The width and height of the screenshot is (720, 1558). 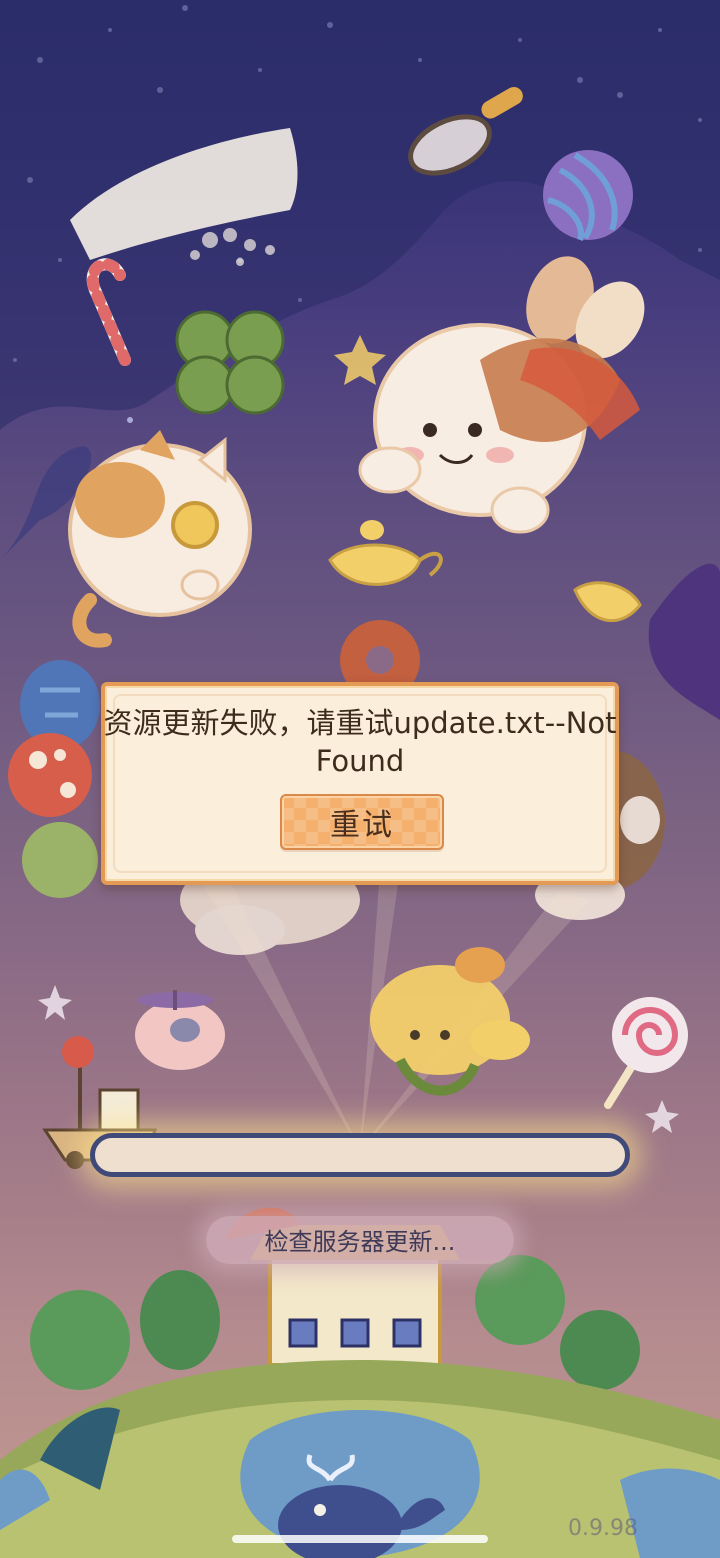 I want to click on update-error-dialog: 资源更新失败，请重试update.txt--Not Found 重试, so click(x=360, y=783).